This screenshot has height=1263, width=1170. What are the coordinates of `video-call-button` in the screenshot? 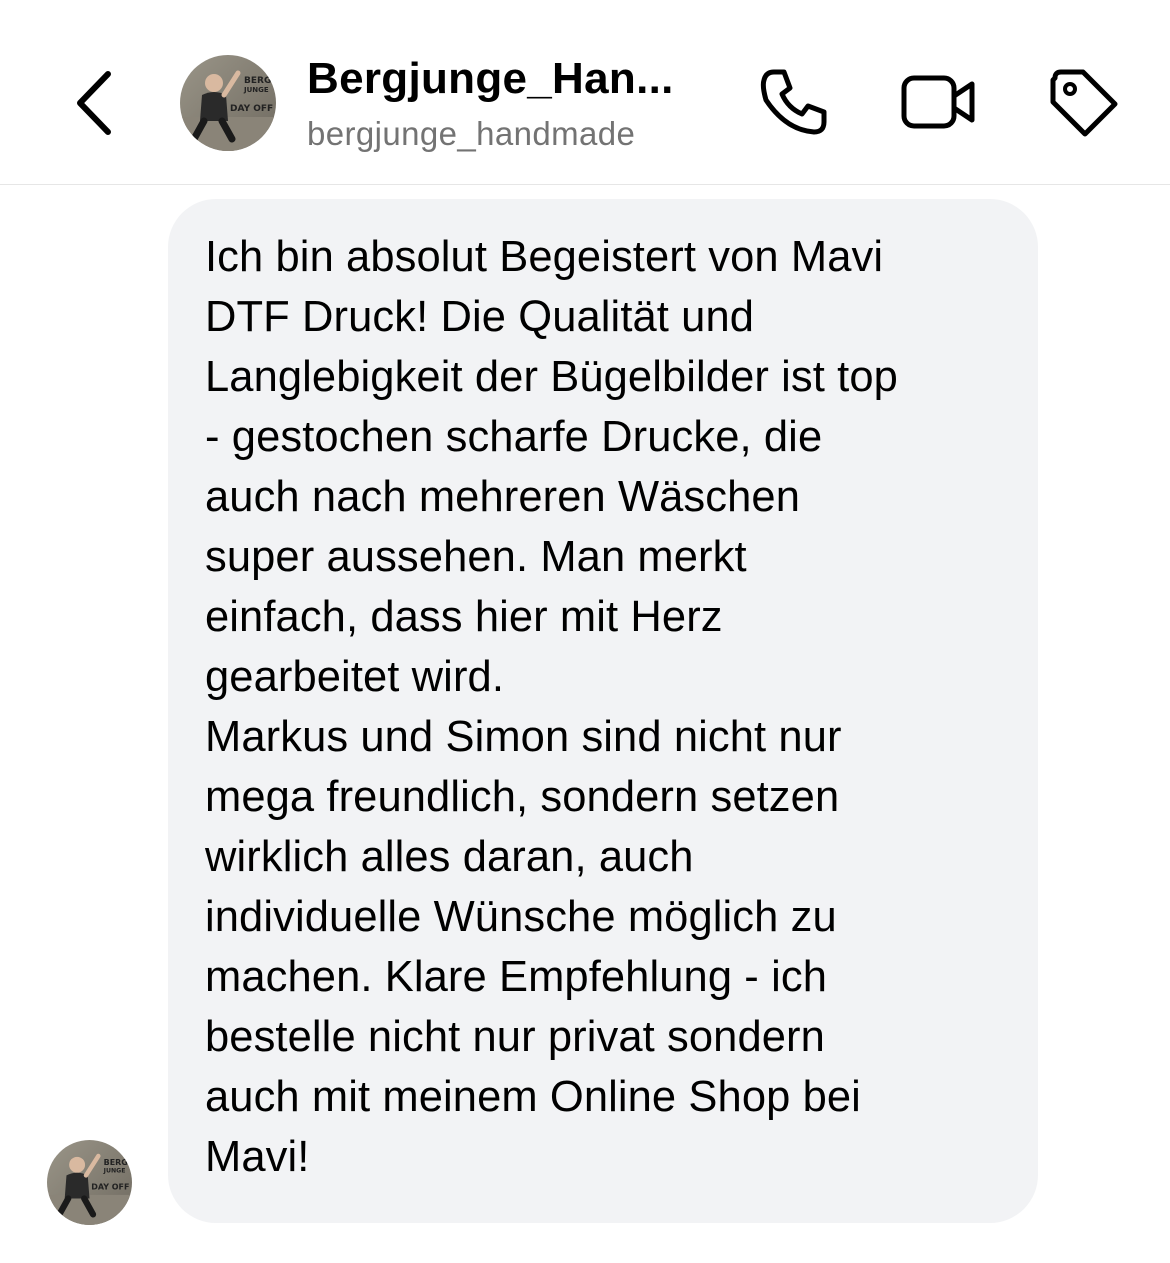 It's located at (936, 102).